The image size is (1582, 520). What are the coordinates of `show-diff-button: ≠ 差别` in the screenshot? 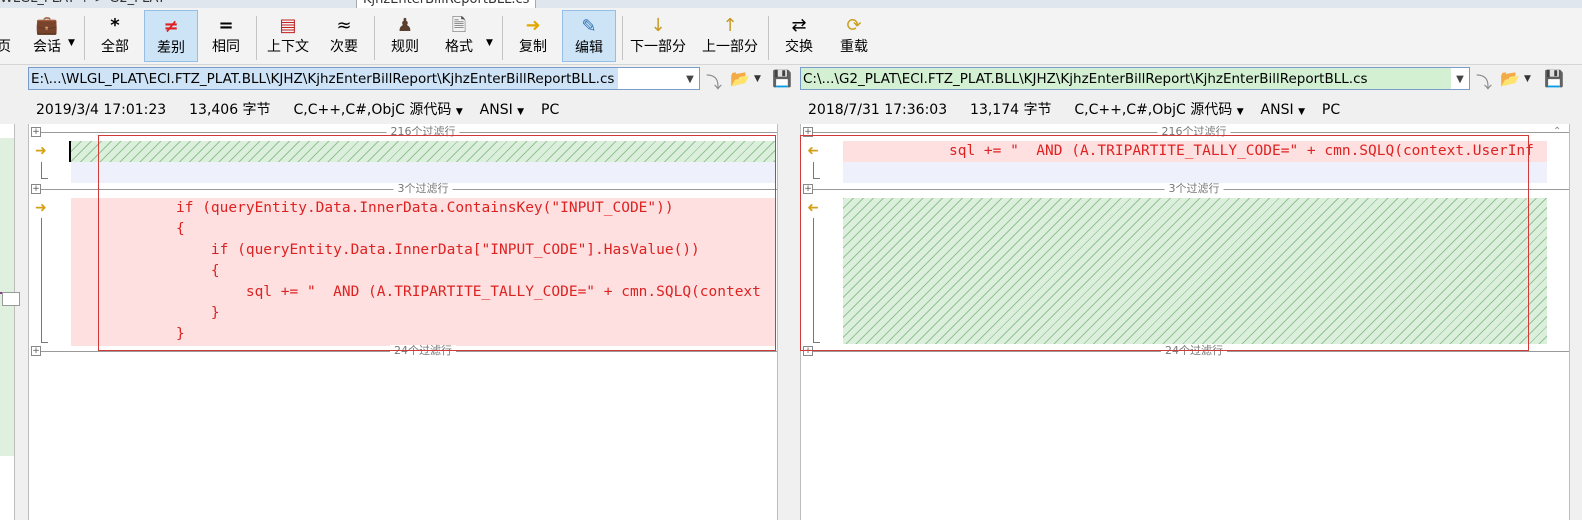 It's located at (171, 36).